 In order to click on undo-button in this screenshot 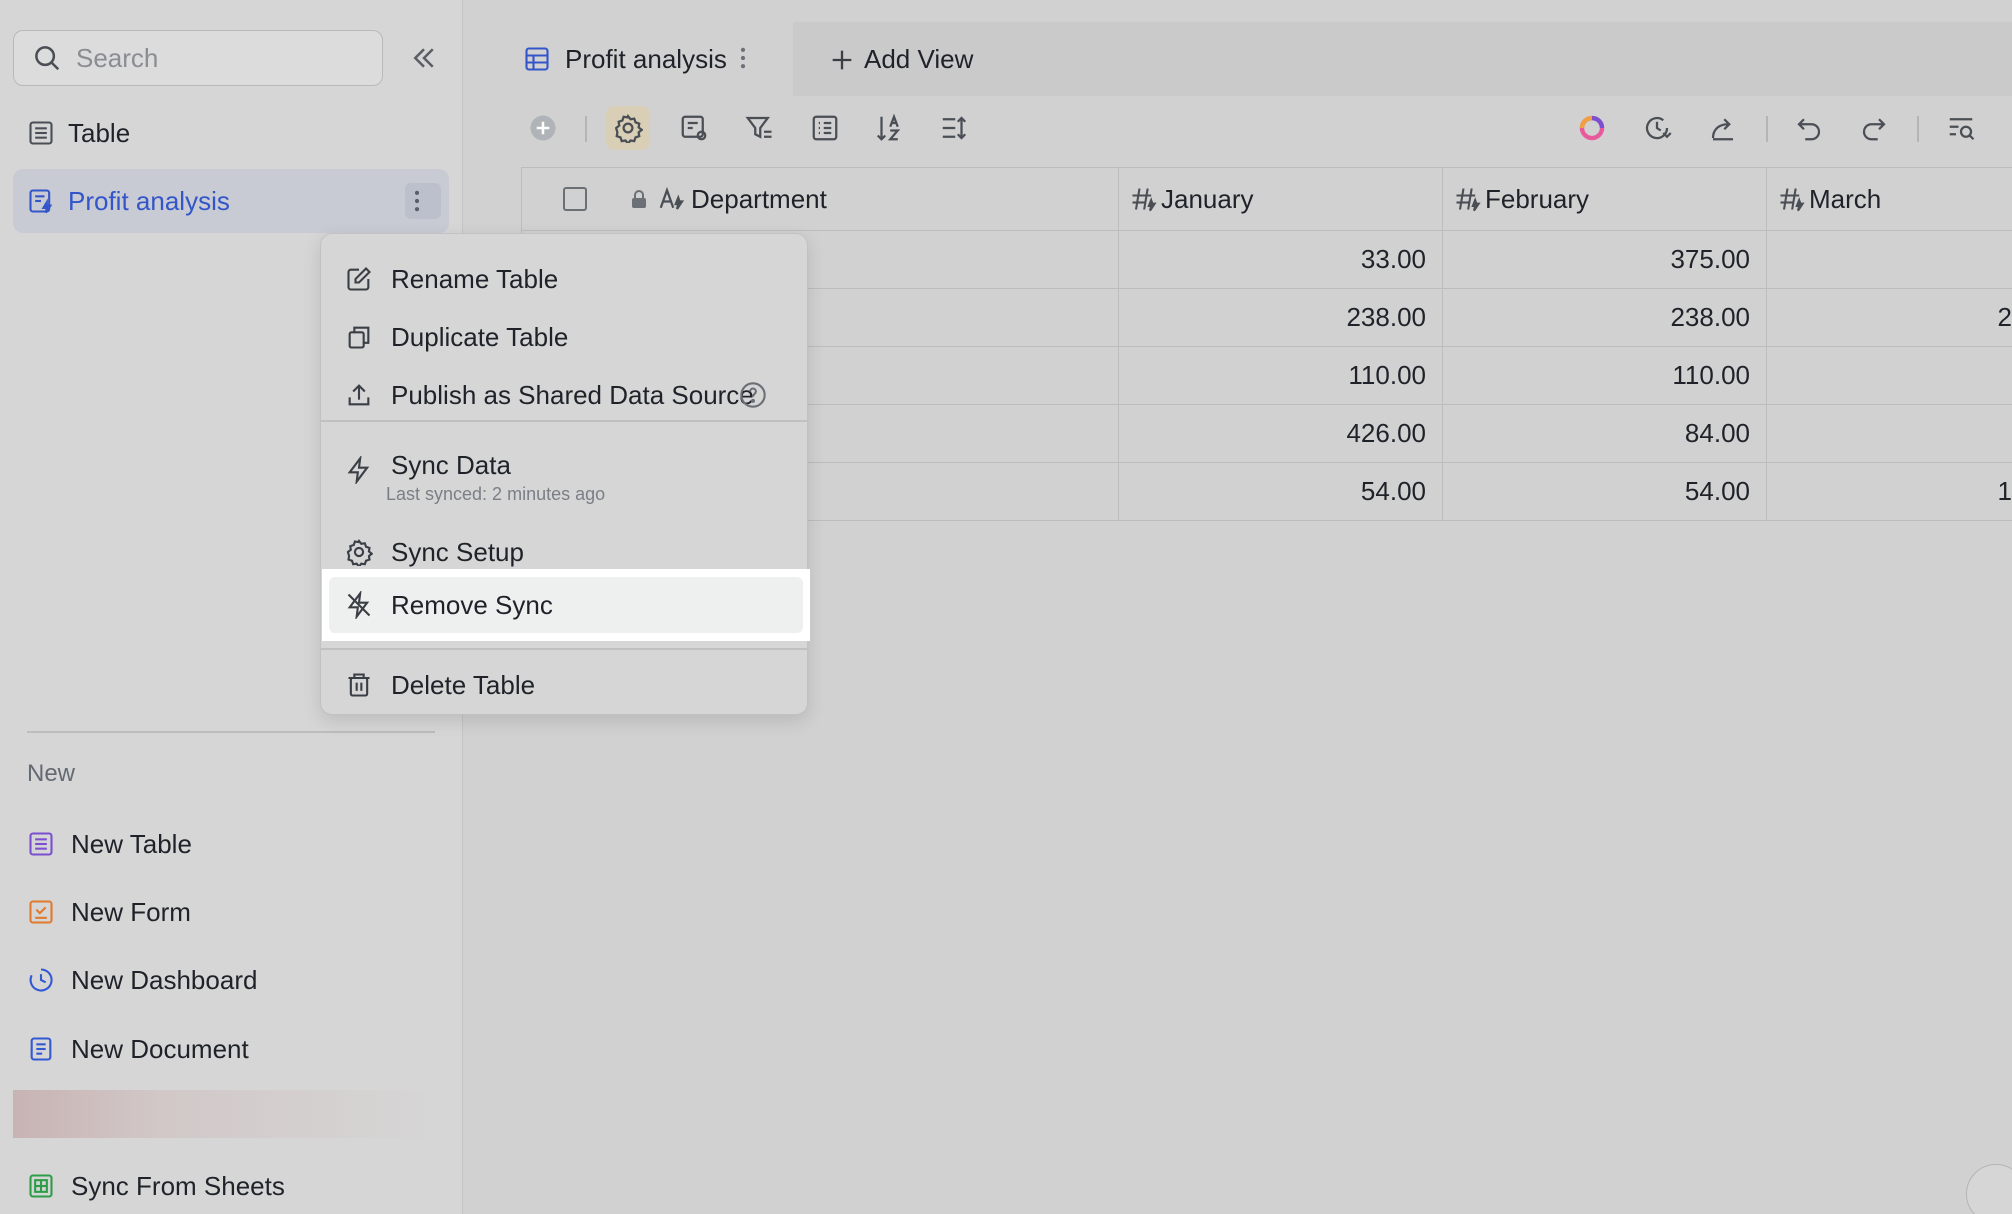, I will do `click(1809, 128)`.